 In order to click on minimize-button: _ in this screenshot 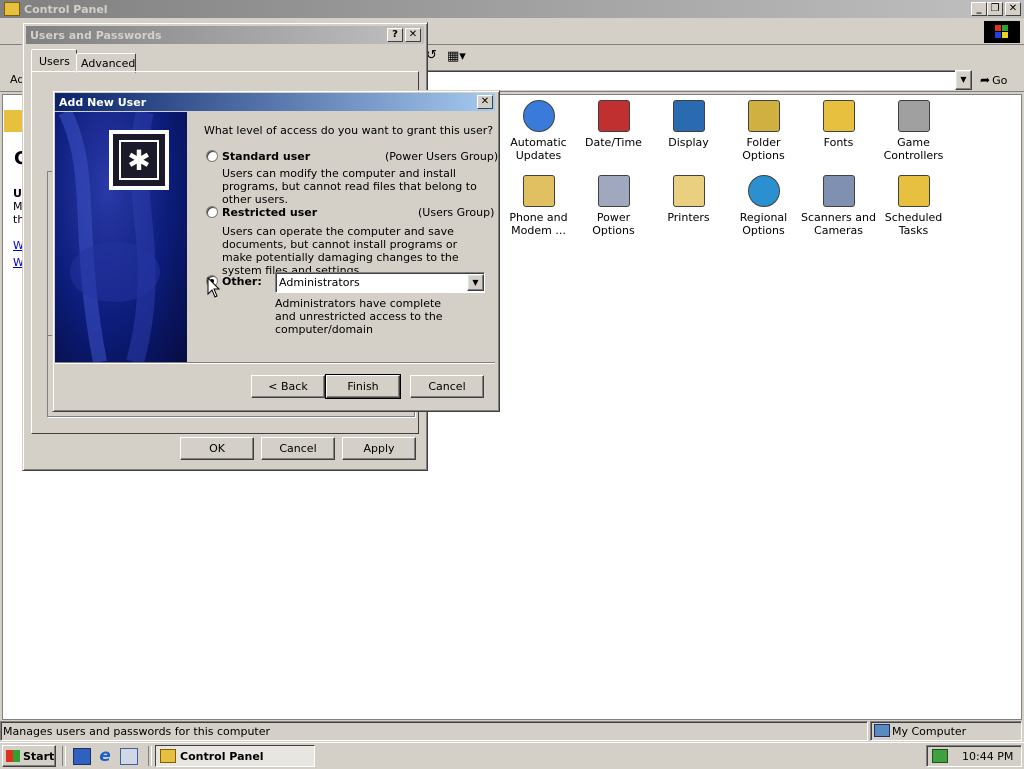, I will do `click(979, 9)`.